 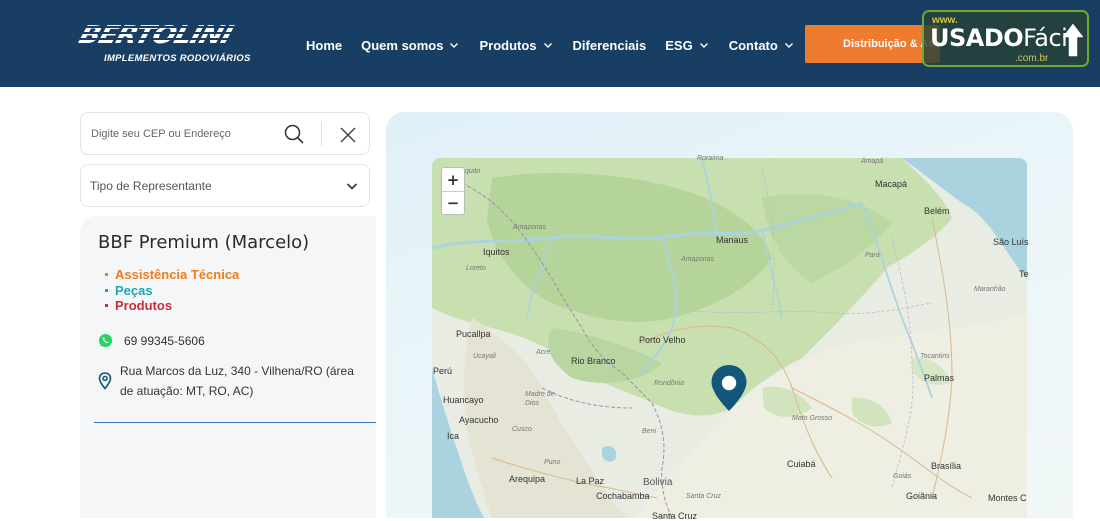 I want to click on map-region-label: Mato Grosso, so click(x=812, y=418).